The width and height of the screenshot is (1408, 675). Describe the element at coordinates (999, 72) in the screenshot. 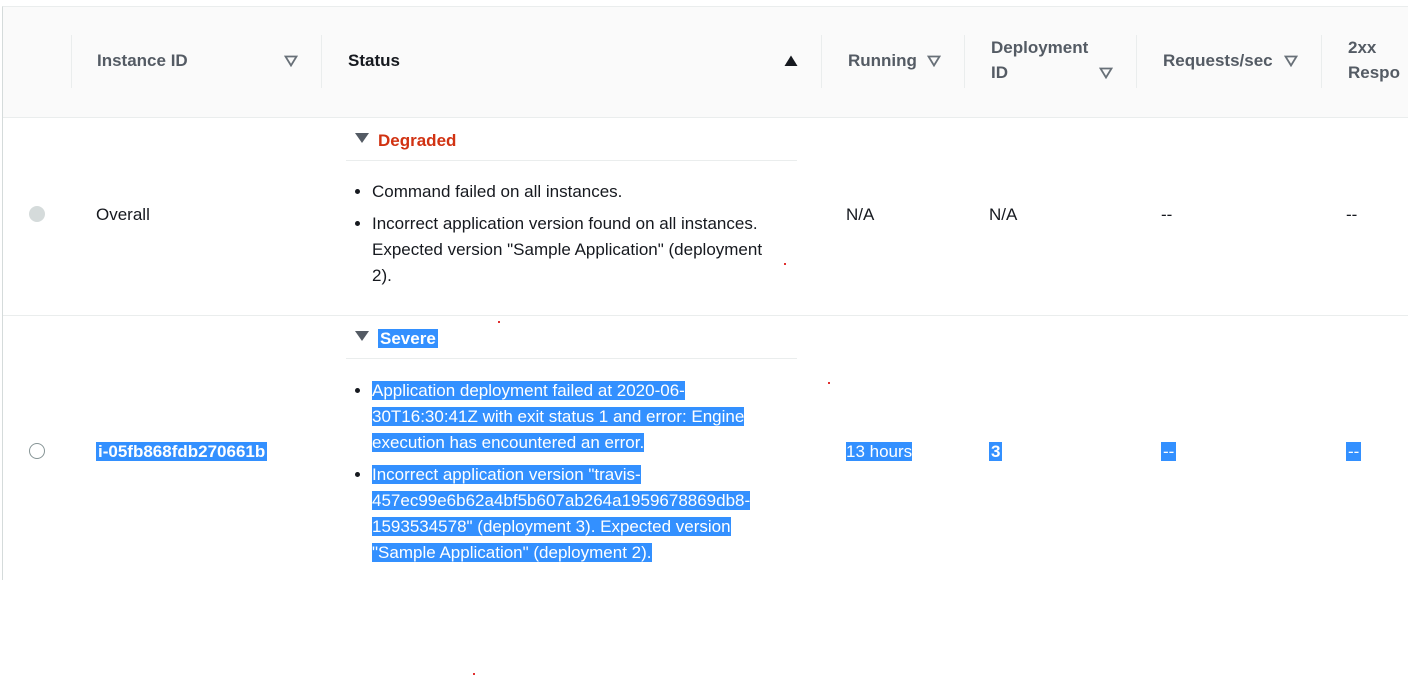

I see `column-header-line: ID` at that location.